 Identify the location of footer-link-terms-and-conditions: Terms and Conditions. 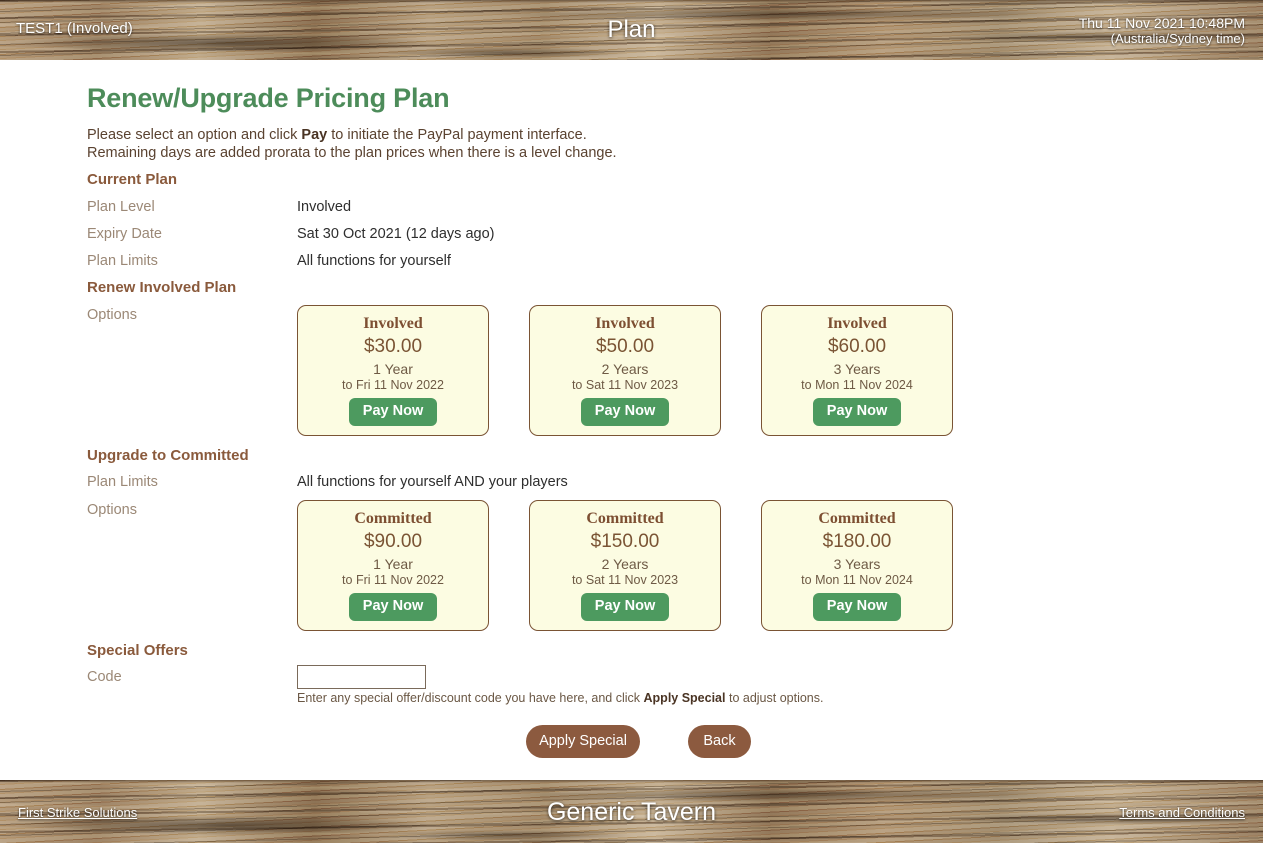
(1182, 812).